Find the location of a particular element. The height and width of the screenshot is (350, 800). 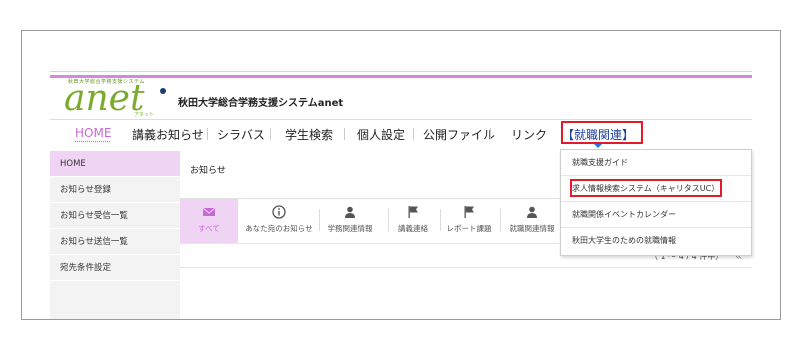

nav-syllabus: シラバス is located at coordinates (241, 134).